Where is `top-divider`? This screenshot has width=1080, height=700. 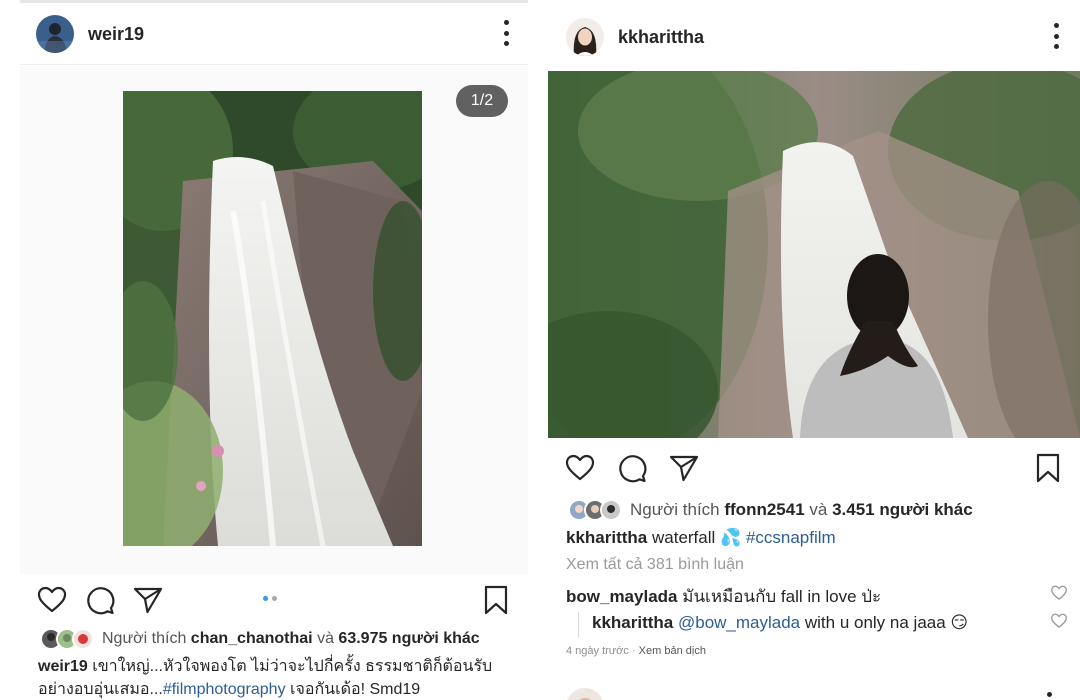
top-divider is located at coordinates (274, 1).